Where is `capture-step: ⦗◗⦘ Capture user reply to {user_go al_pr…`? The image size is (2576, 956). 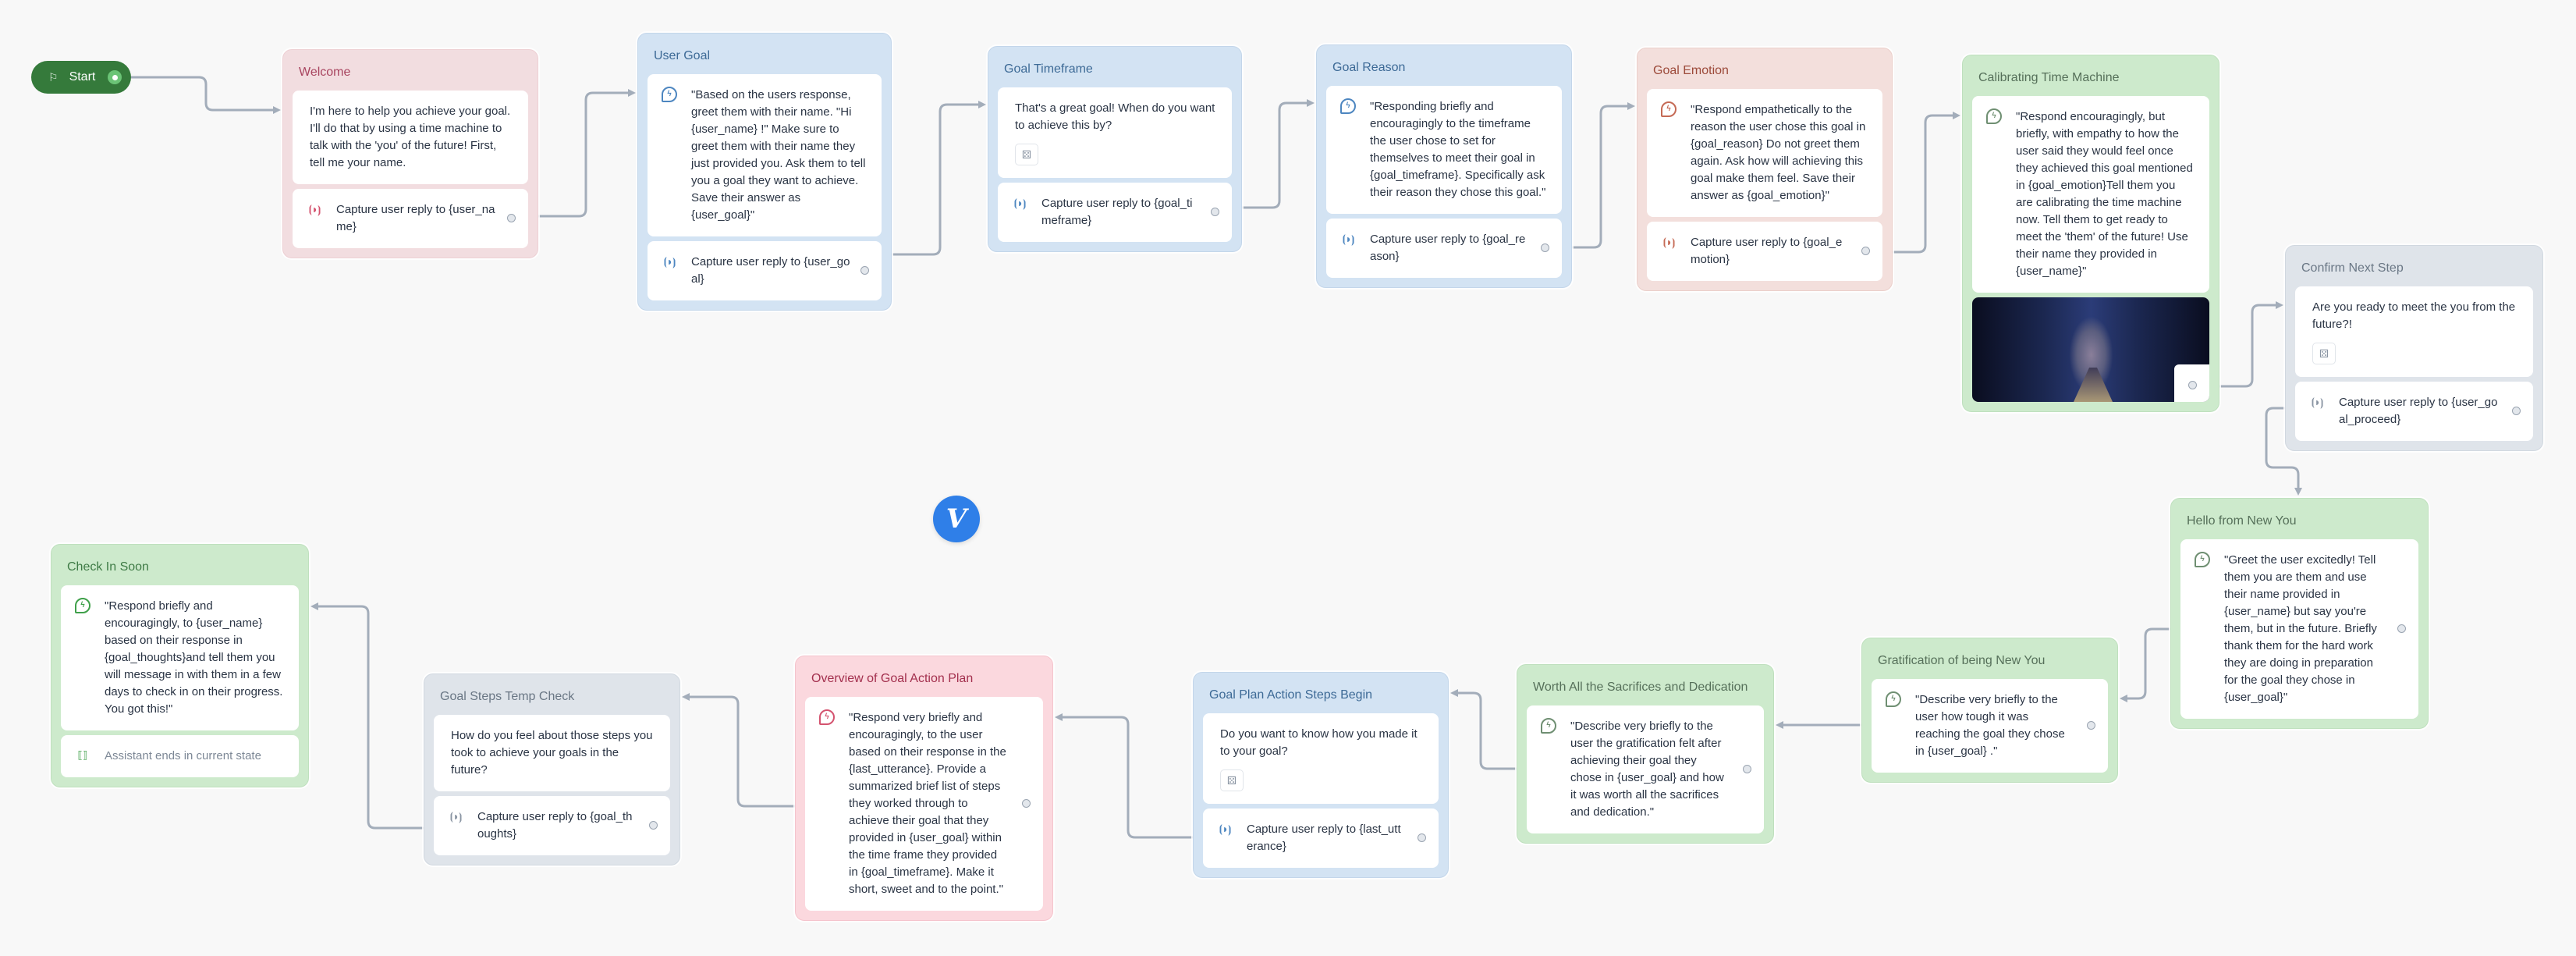 capture-step: ⦗◗⦘ Capture user reply to {user_go al_pr… is located at coordinates (2414, 412).